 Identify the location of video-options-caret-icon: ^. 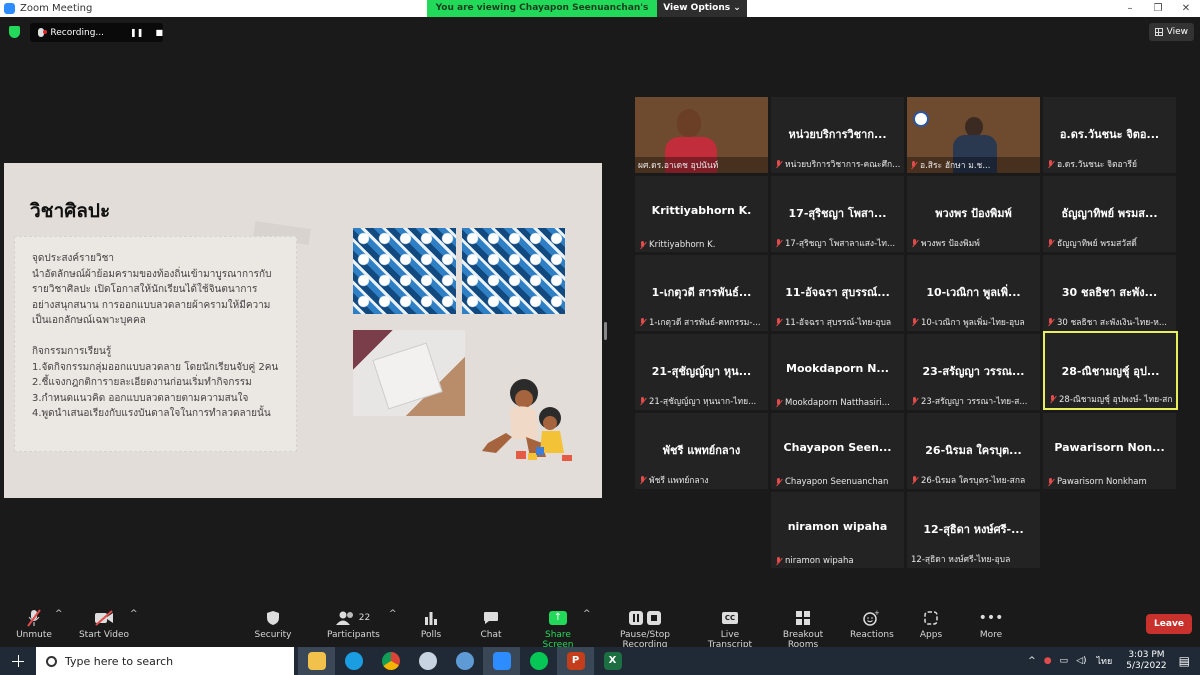
(134, 614).